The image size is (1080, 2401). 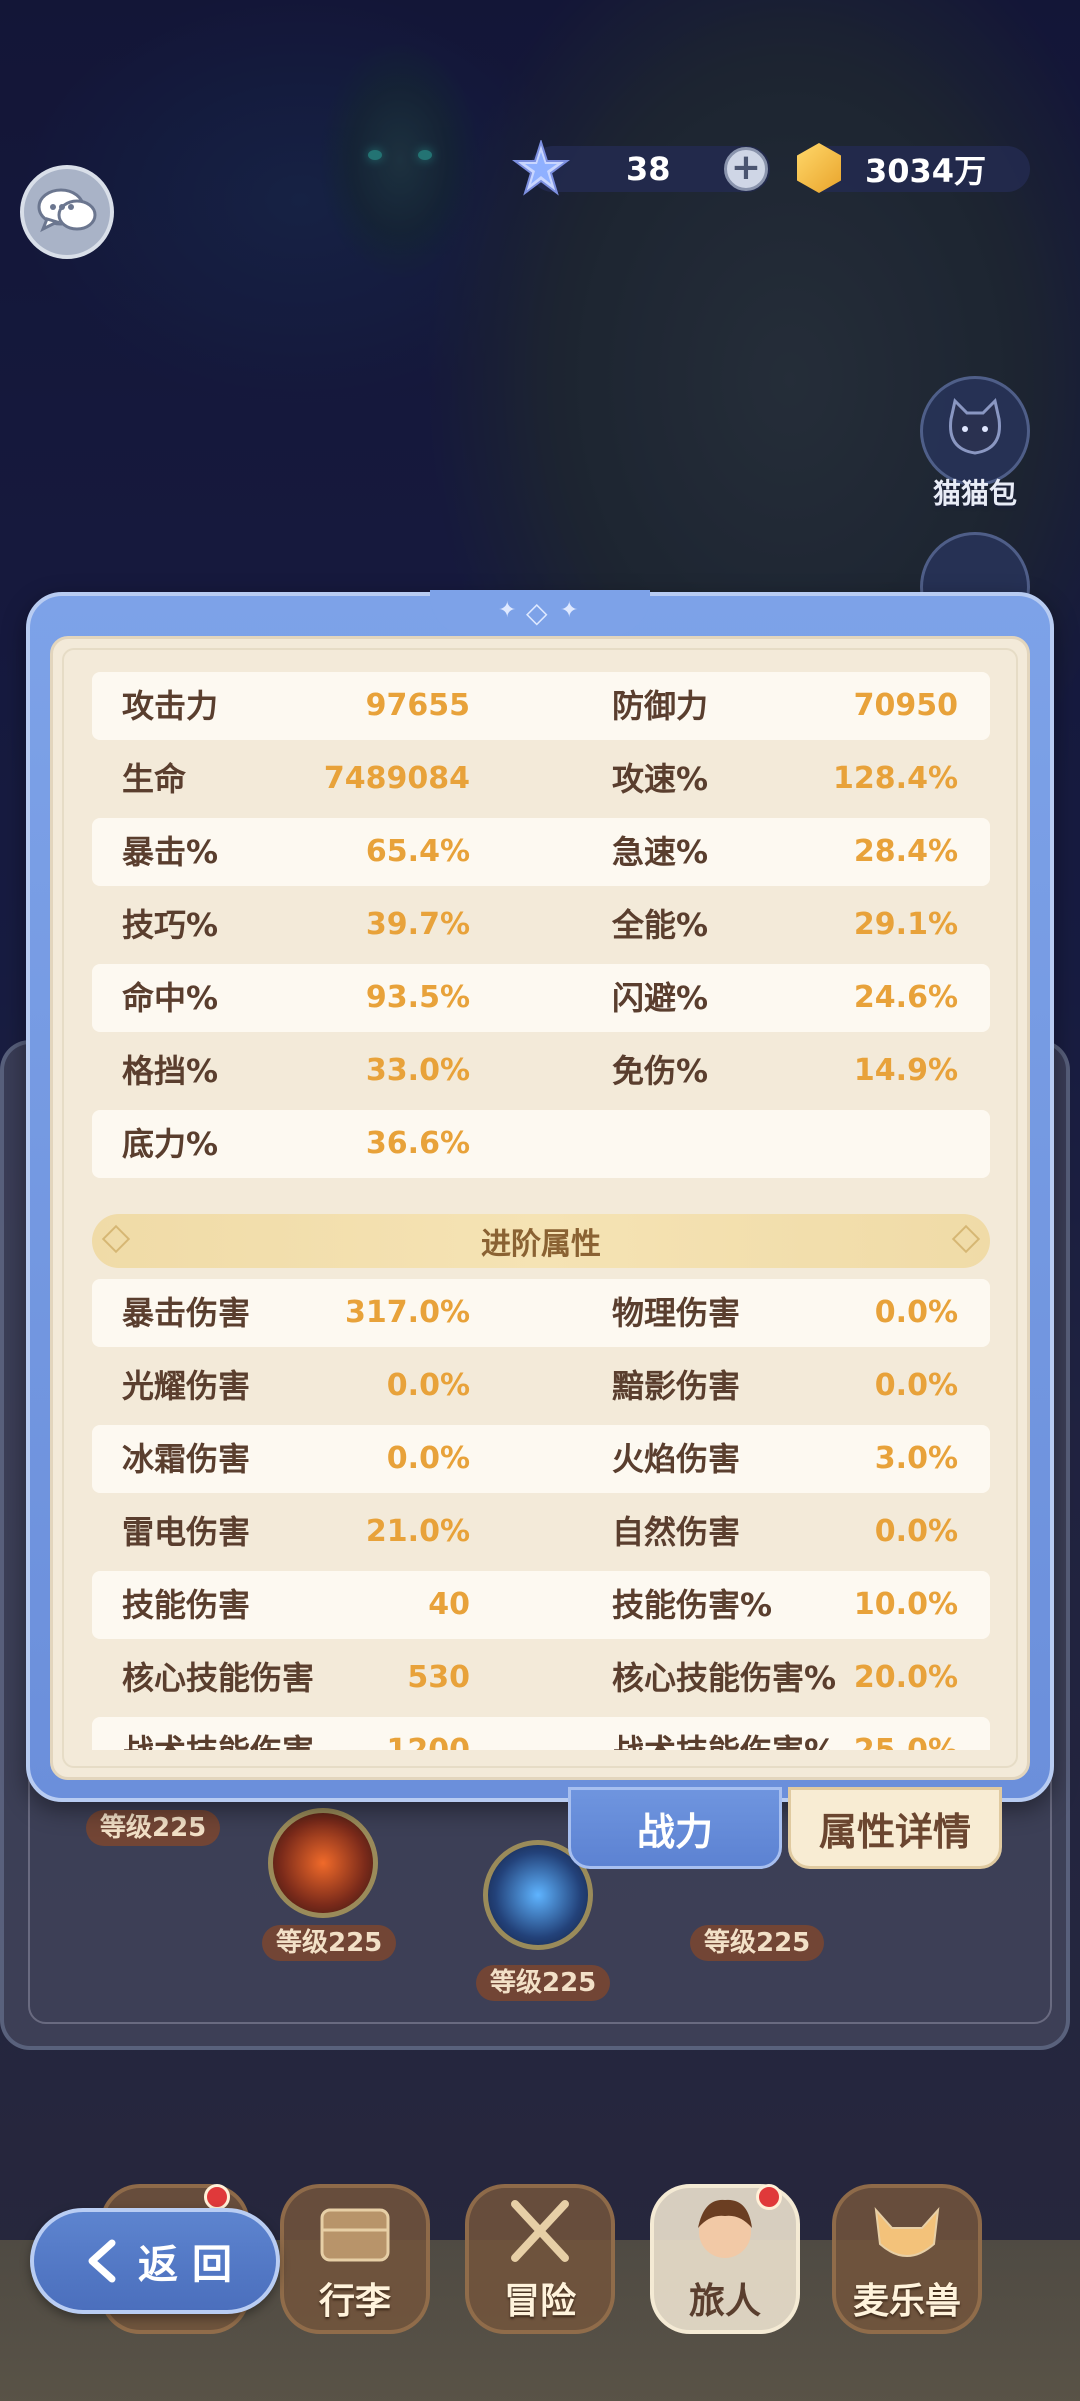 I want to click on stat-name: 免伤%, so click(x=660, y=1071).